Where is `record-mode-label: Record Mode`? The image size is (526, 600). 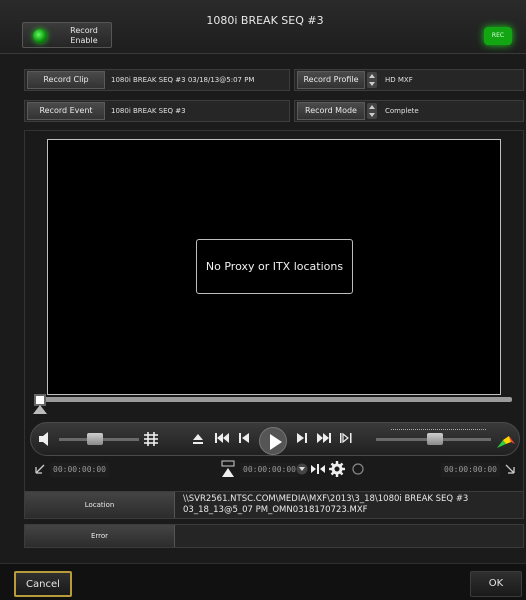
record-mode-label: Record Mode is located at coordinates (331, 111).